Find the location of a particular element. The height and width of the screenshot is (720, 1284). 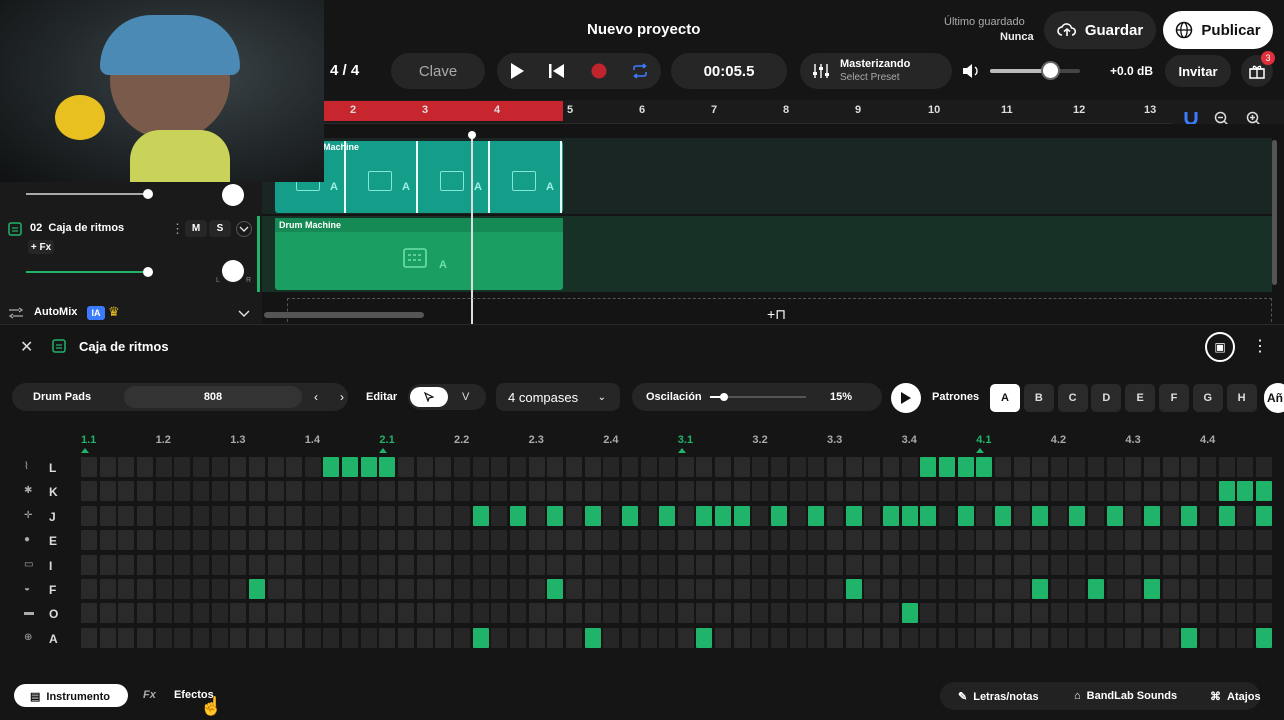

pattern-f-button: F is located at coordinates (1174, 398).